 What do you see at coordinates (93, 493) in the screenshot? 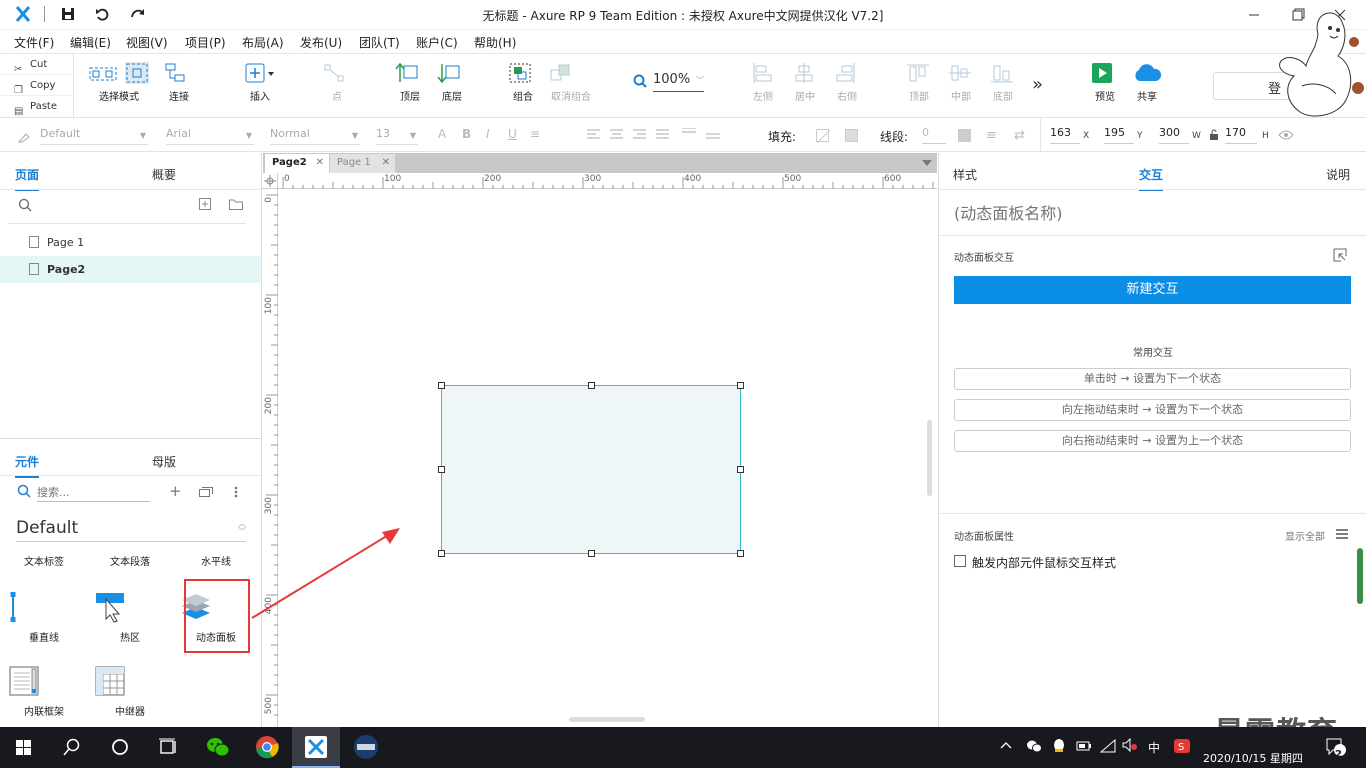
I see `widget-search-input` at bounding box center [93, 493].